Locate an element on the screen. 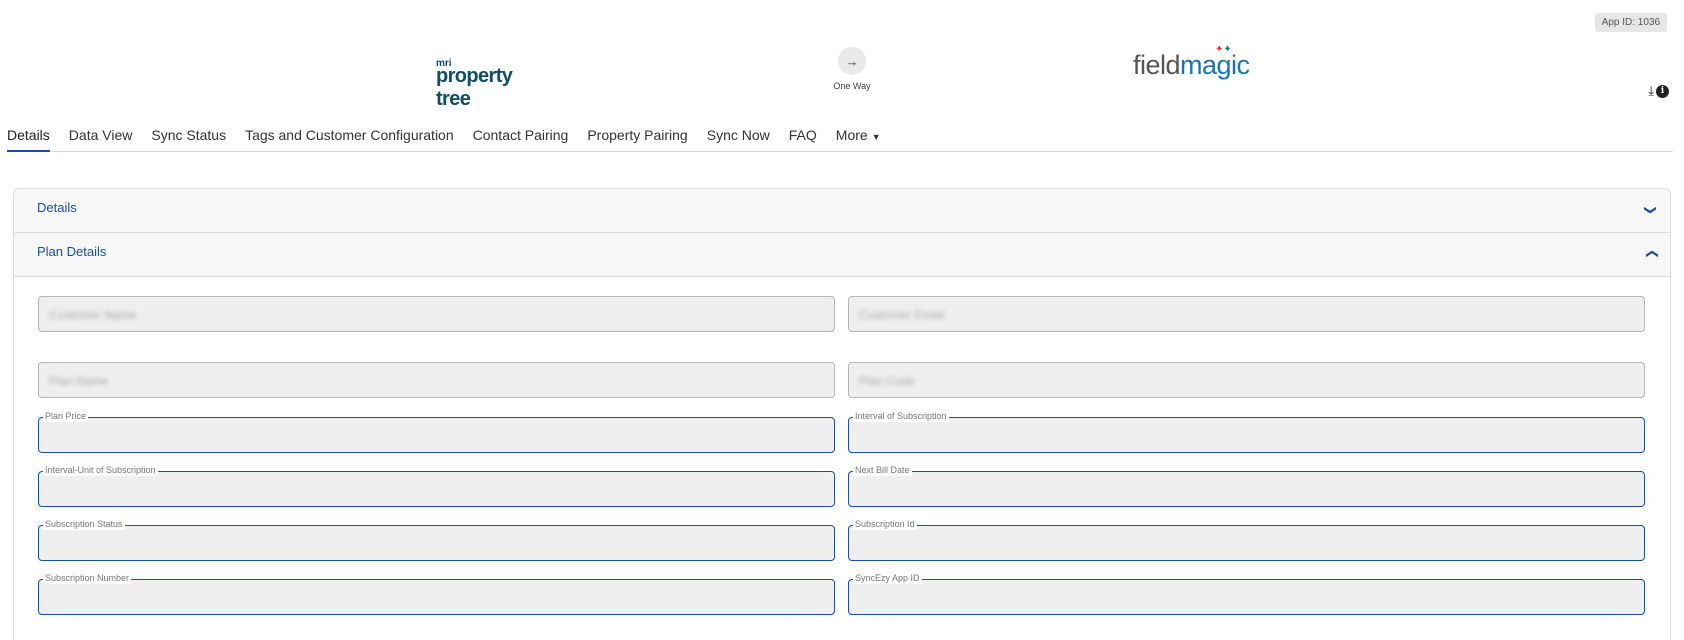  property-tree-logo: mri property tree is located at coordinates (491, 84).